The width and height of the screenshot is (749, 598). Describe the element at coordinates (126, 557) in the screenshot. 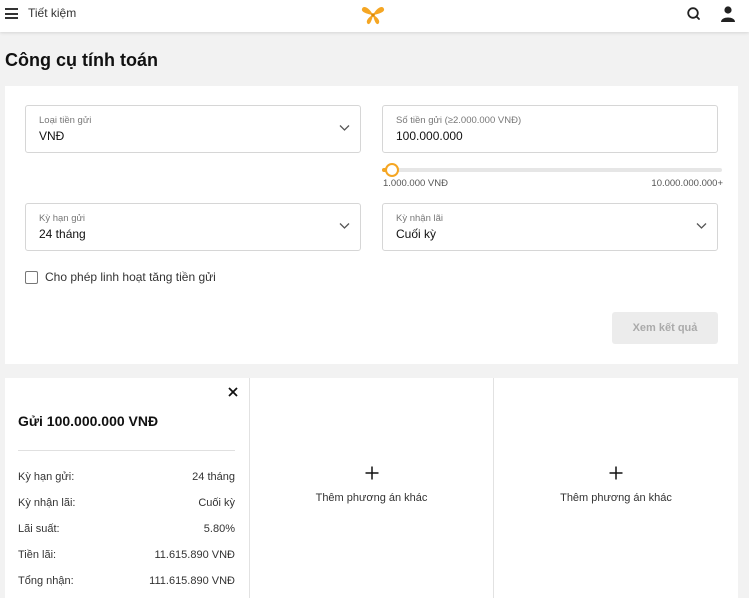

I see `summary-row: Tiền lãi: 11.615.890 VNĐ` at that location.